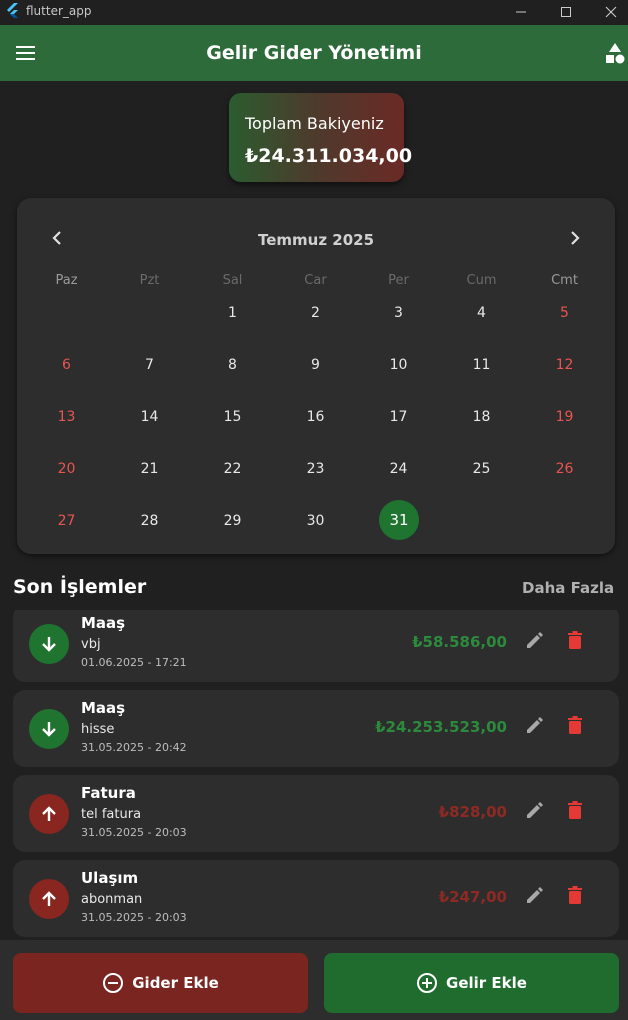  What do you see at coordinates (564, 365) in the screenshot?
I see `calendar-day: 12` at bounding box center [564, 365].